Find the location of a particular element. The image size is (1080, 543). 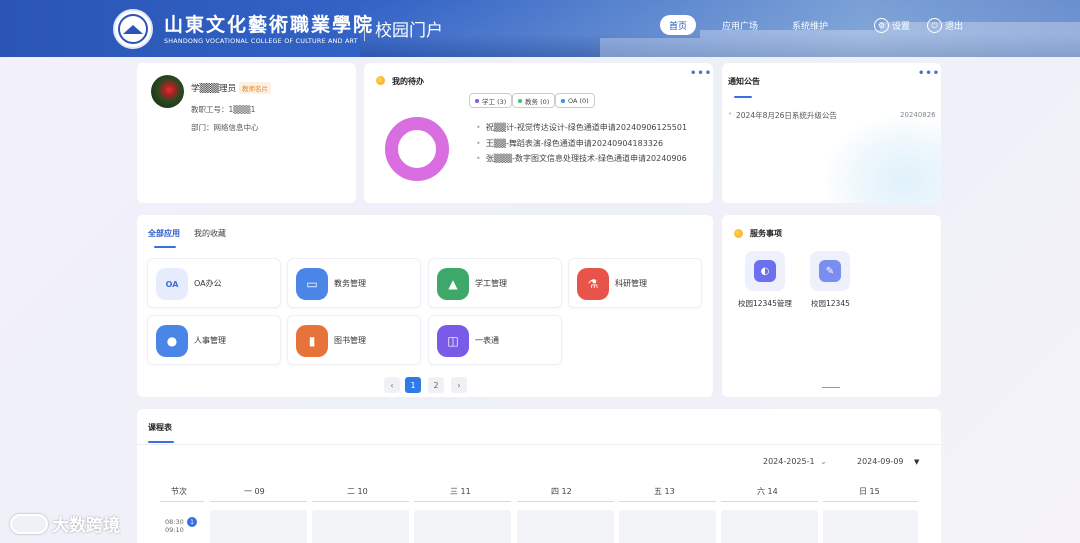

date-select: 2024-09-09 ▼ is located at coordinates (888, 461).